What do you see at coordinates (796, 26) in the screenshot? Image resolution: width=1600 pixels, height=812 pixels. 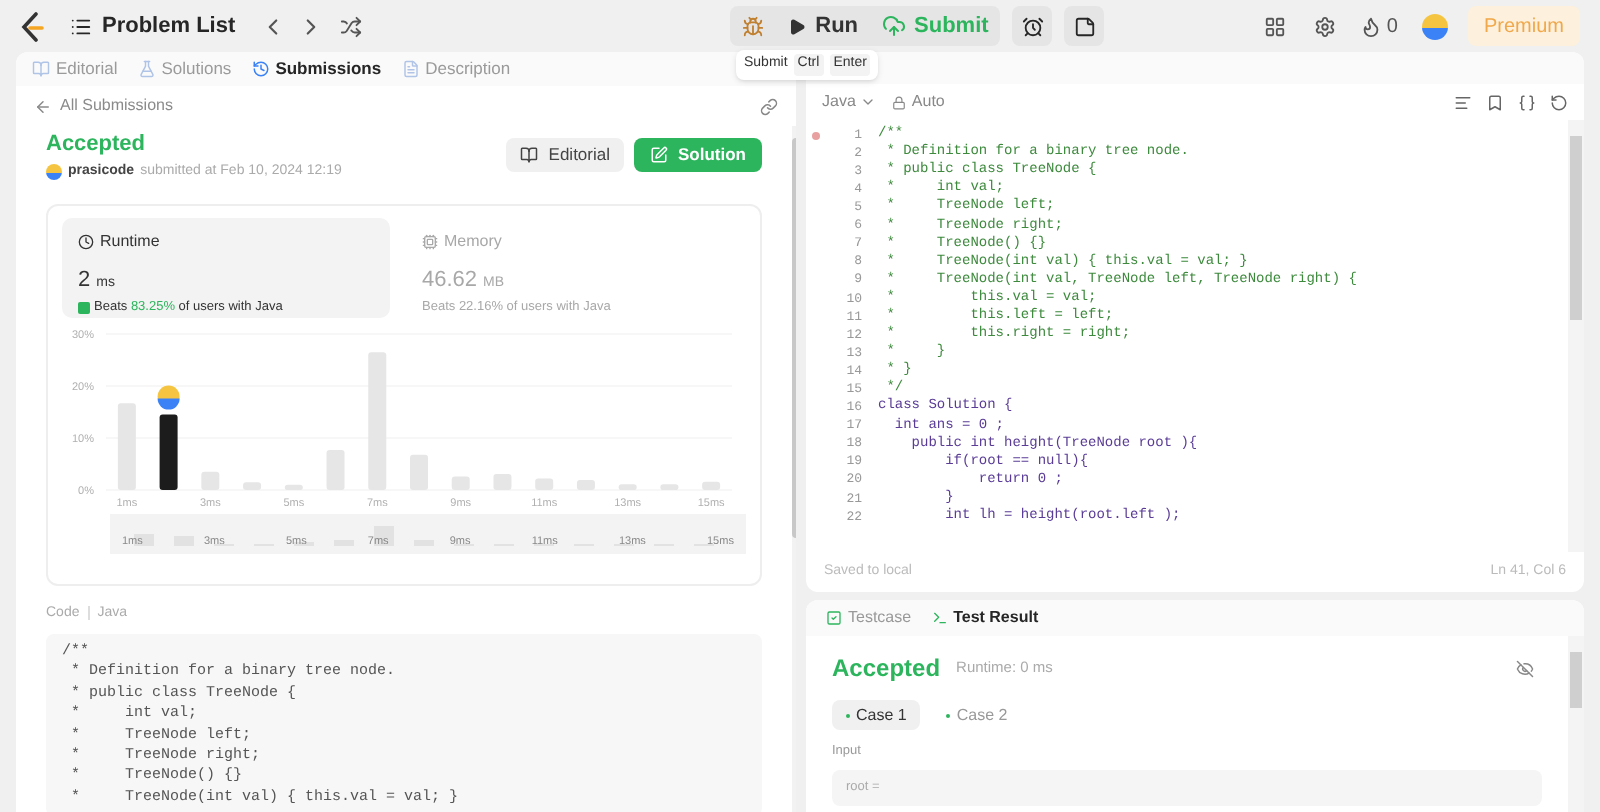 I see `play-icon` at bounding box center [796, 26].